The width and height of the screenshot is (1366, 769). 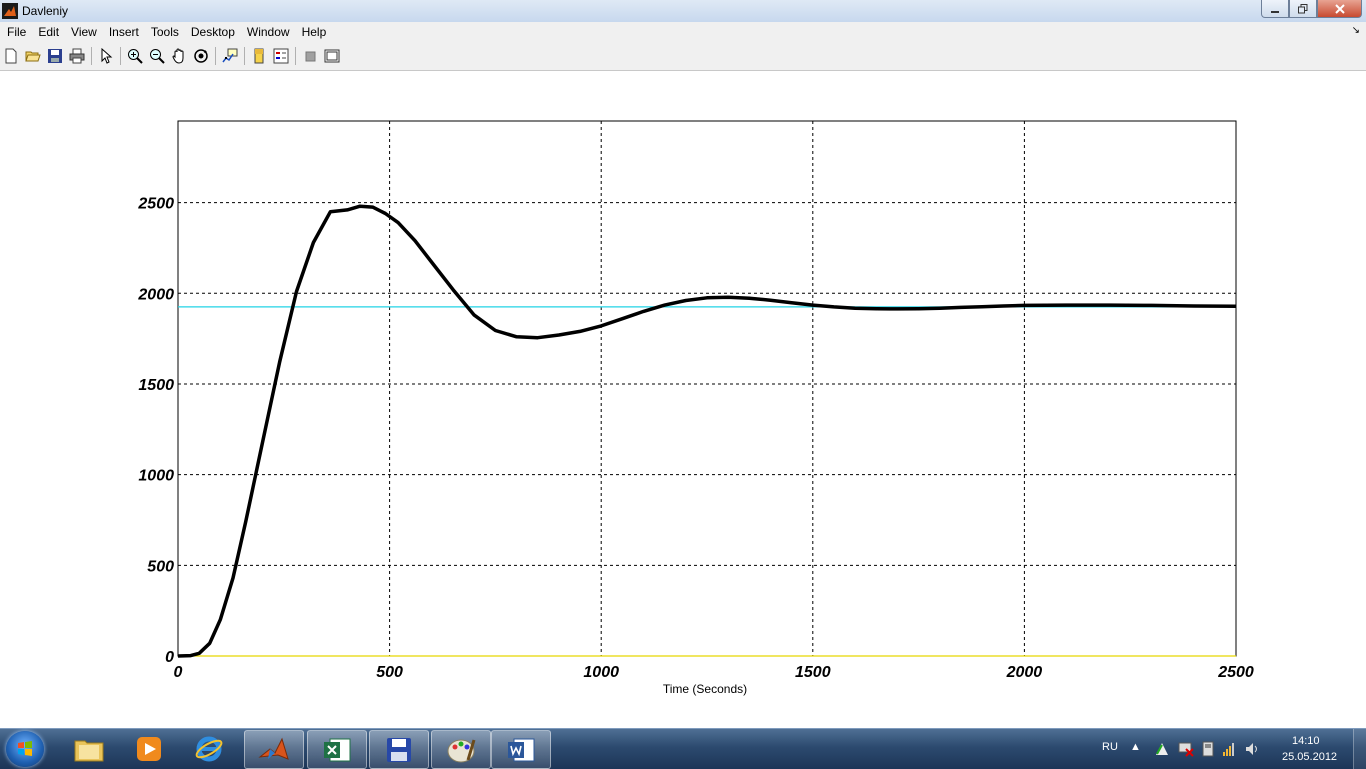 I want to click on show-hidden-icons: ▲, so click(x=1135, y=747).